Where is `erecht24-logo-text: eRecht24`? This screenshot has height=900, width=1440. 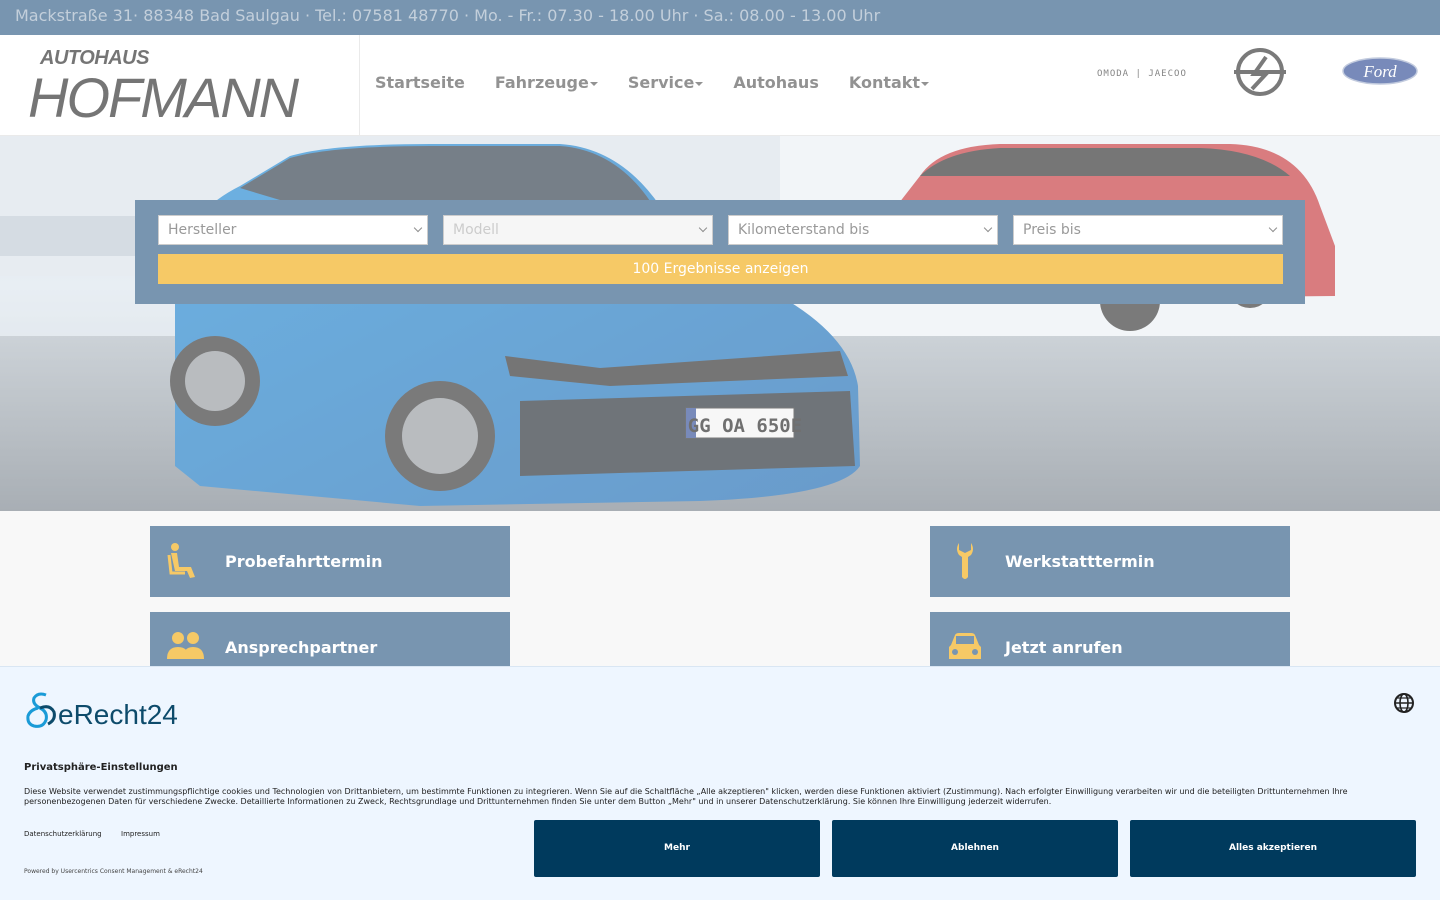 erecht24-logo-text: eRecht24 is located at coordinates (118, 714).